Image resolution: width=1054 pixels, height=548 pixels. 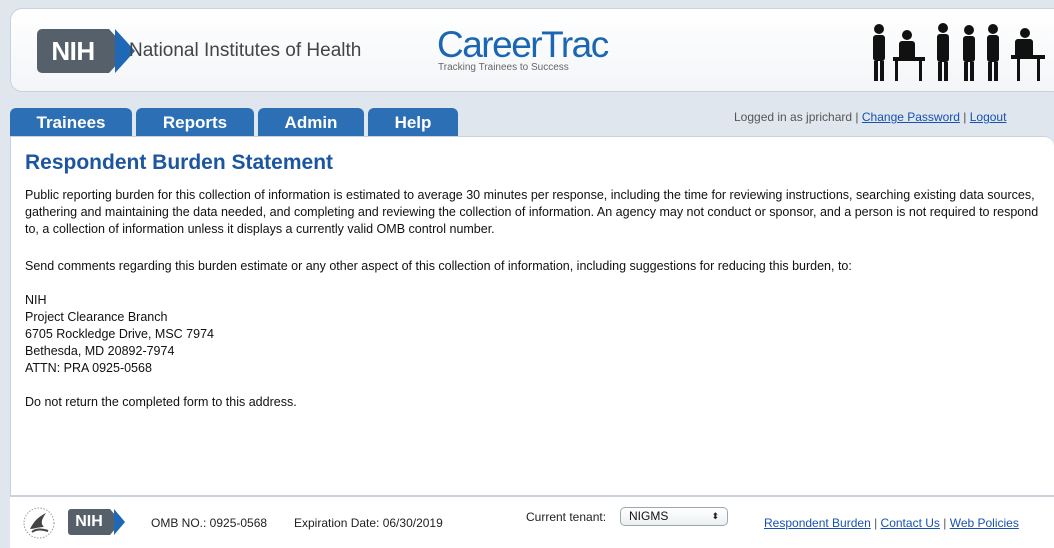 I want to click on omb-number: OMB NO.: 0925-0568, so click(x=209, y=523).